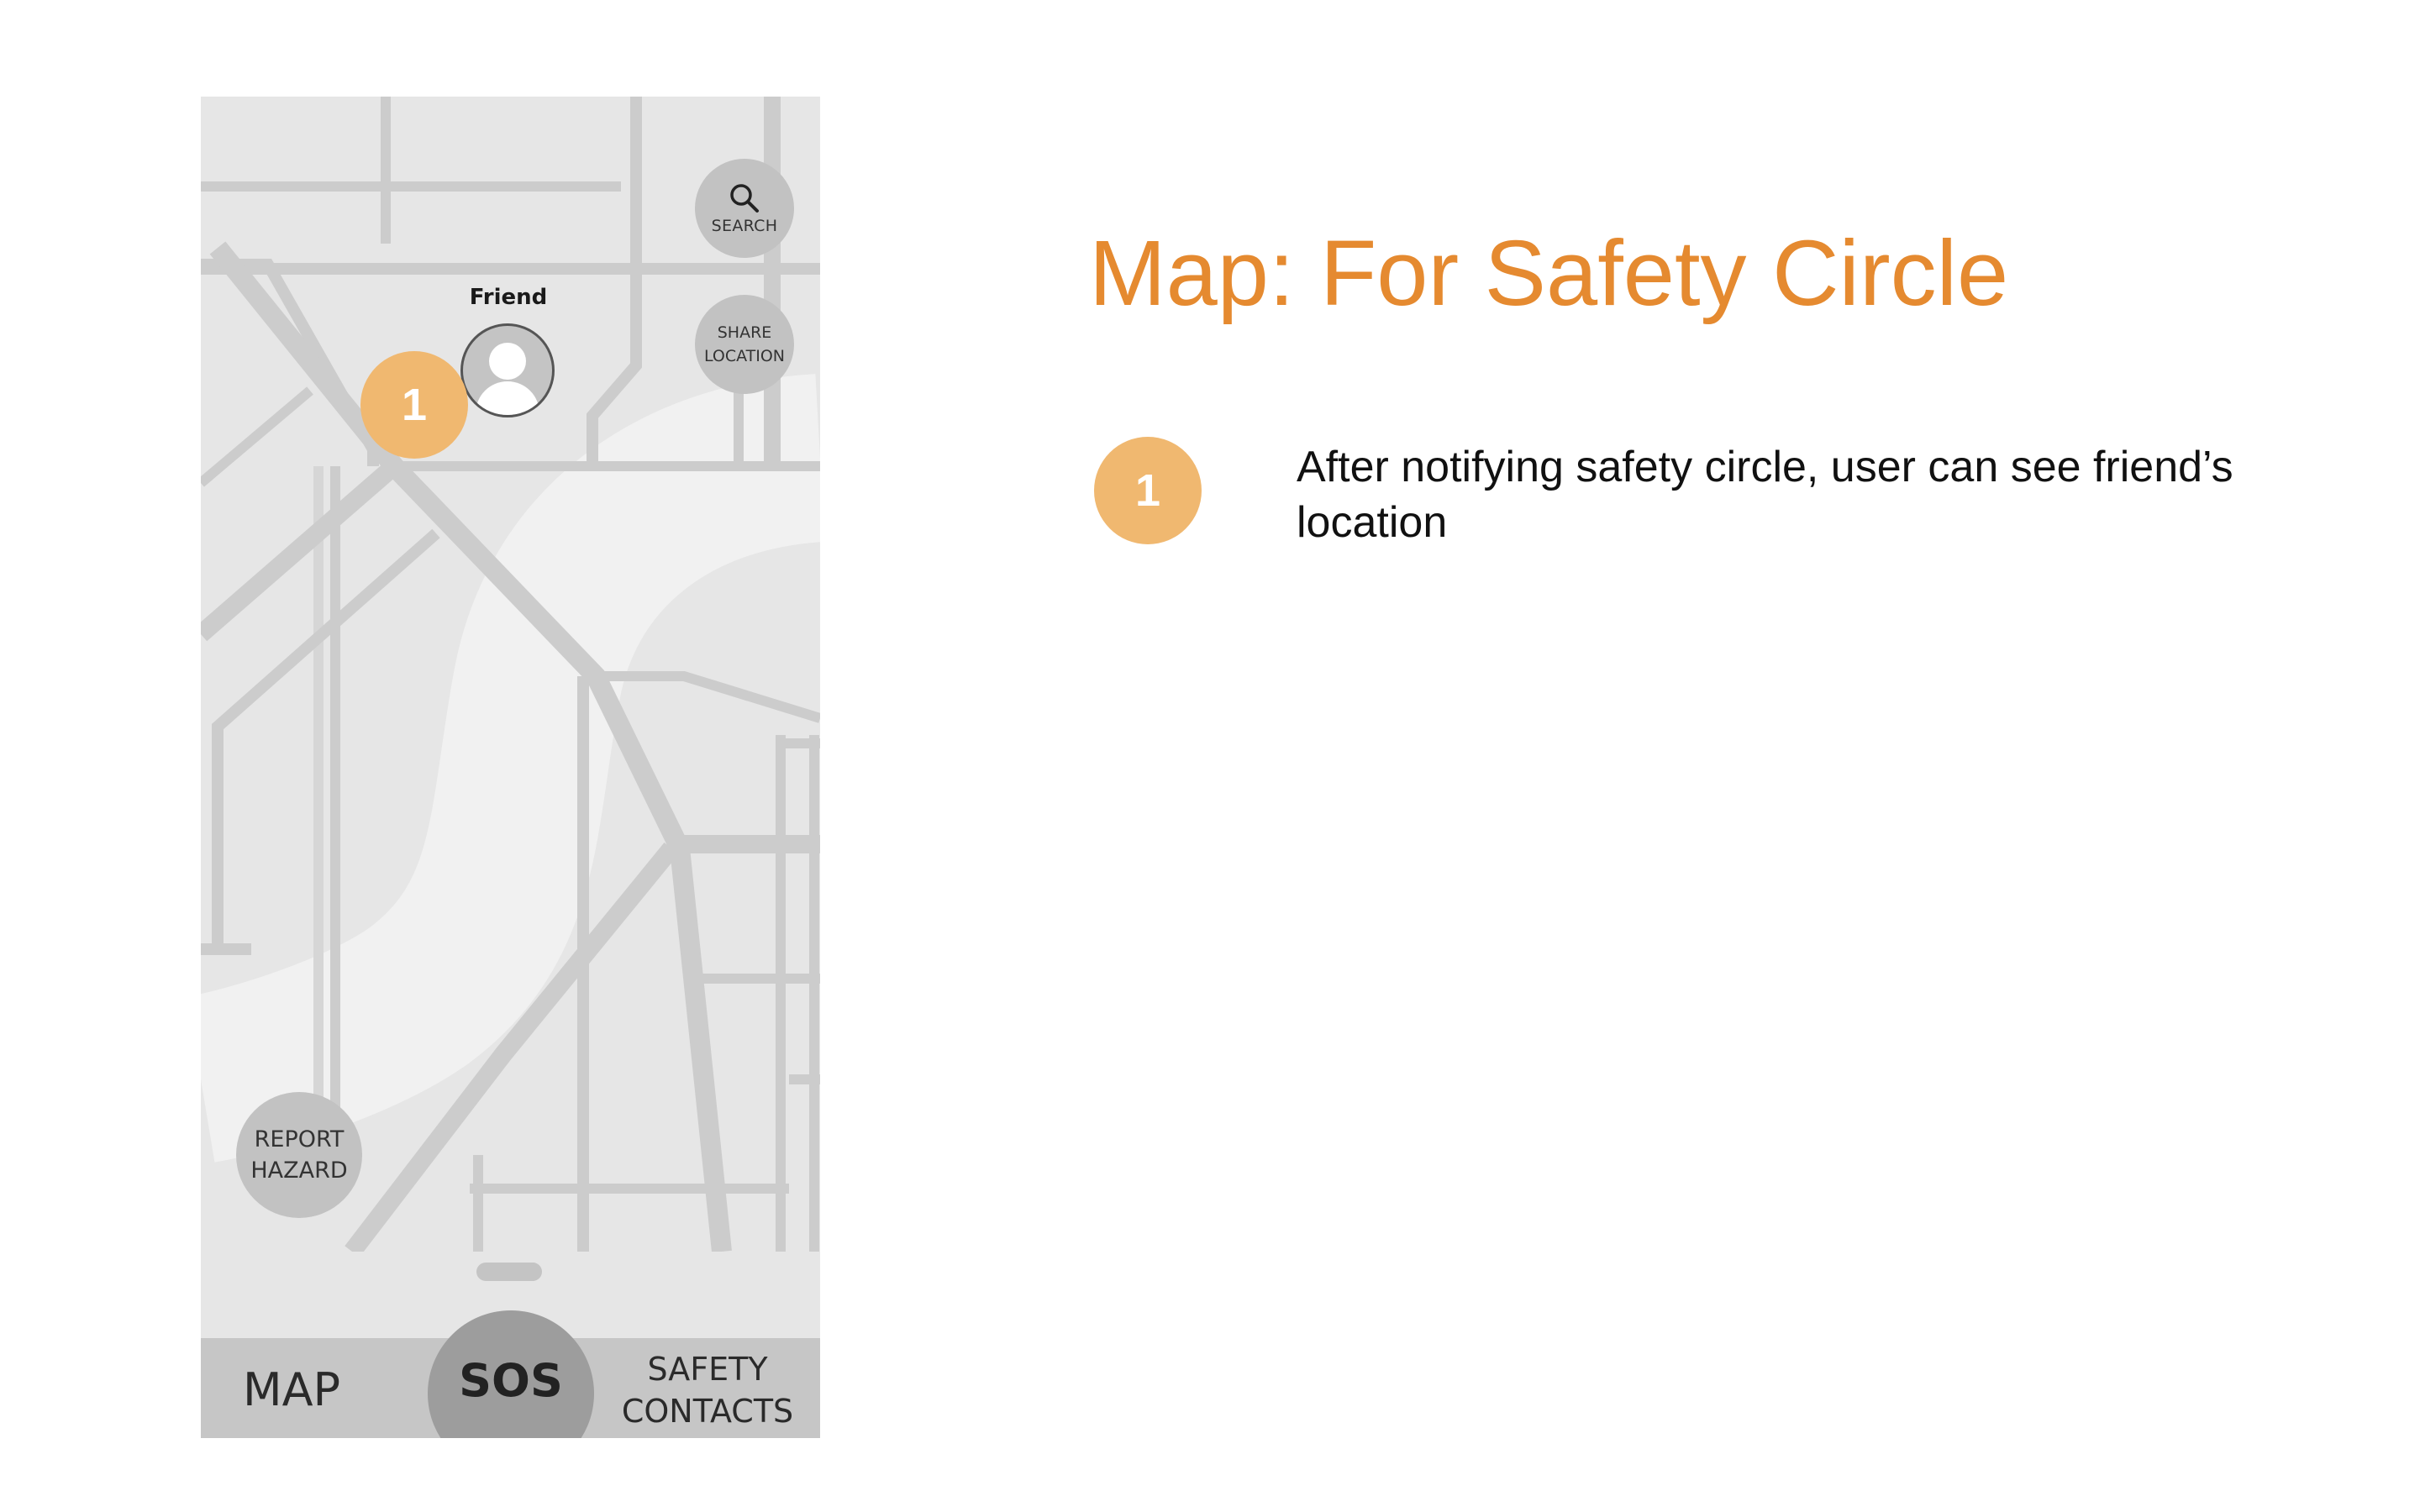  What do you see at coordinates (299, 1155) in the screenshot?
I see `report-hazard-button: REPORT HAZARD` at bounding box center [299, 1155].